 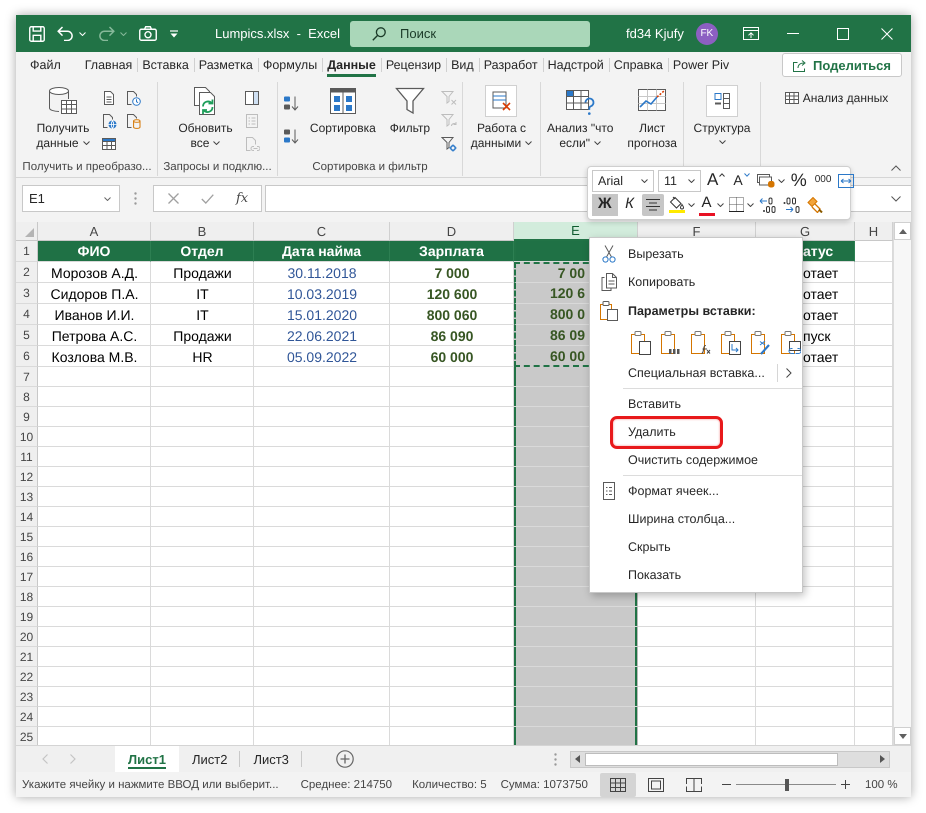 I want to click on user-name: fd34 Kjufy, so click(x=655, y=33).